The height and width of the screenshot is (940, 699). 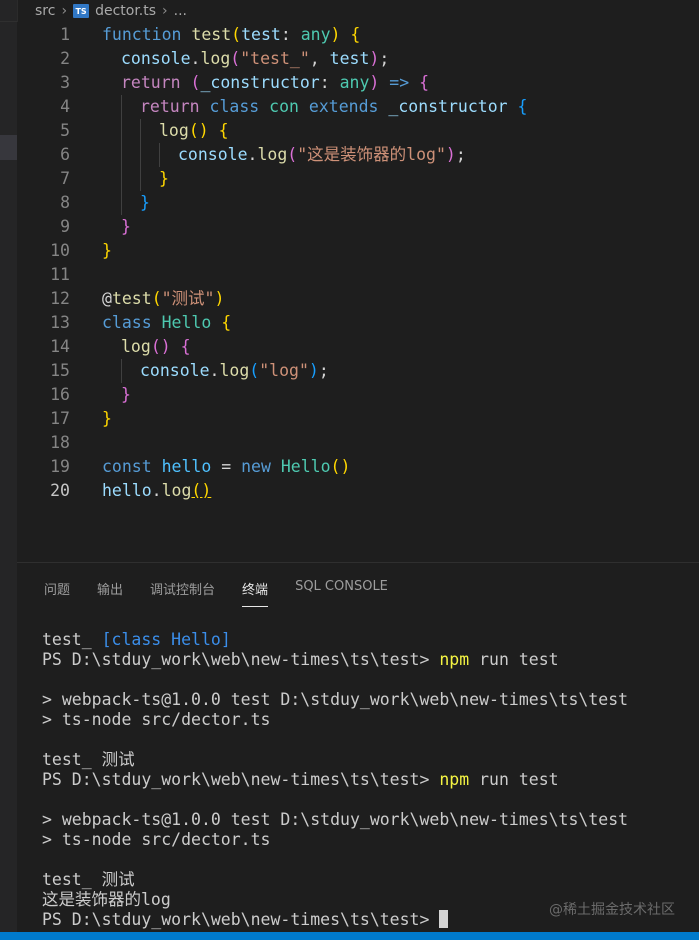 What do you see at coordinates (358, 323) in the screenshot?
I see `code-line: 13 class Hello {` at bounding box center [358, 323].